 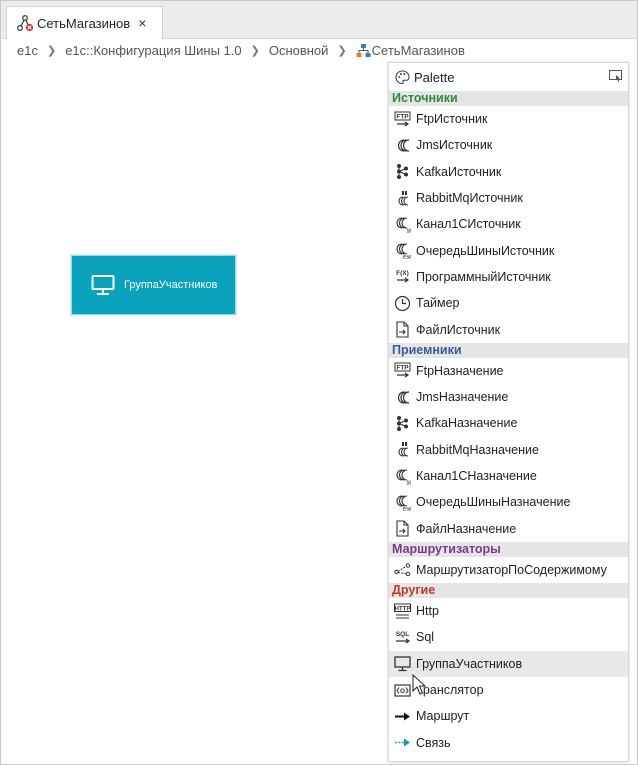 I want to click on palette-item-программныйисточник: F(X) ПрограммныйИсточник, so click(x=508, y=277).